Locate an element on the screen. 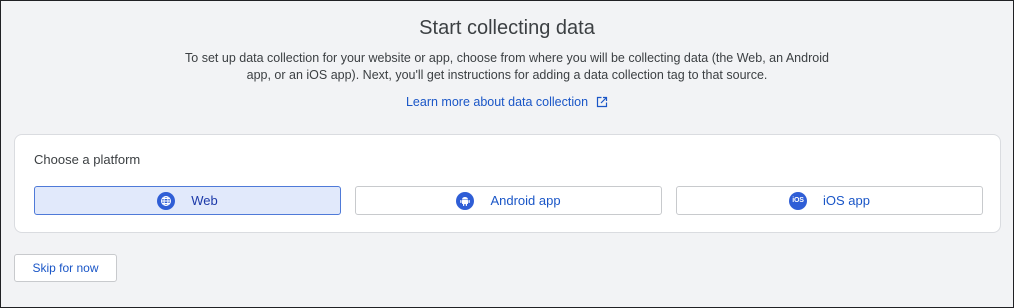  globe-icon is located at coordinates (166, 200).